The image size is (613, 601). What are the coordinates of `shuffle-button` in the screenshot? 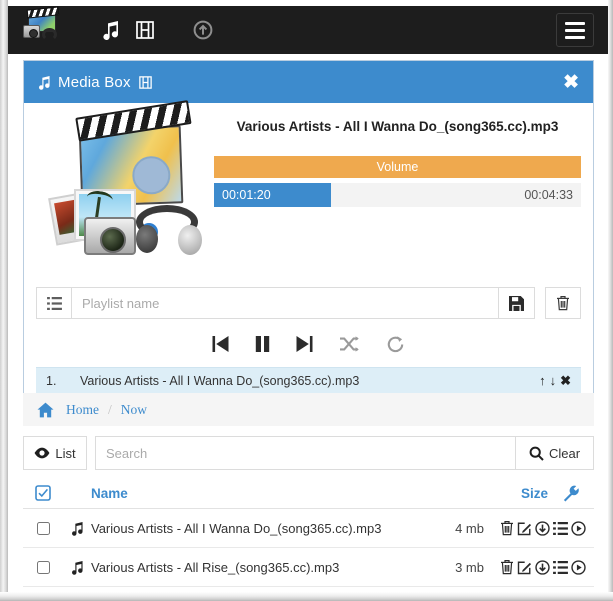 It's located at (349, 344).